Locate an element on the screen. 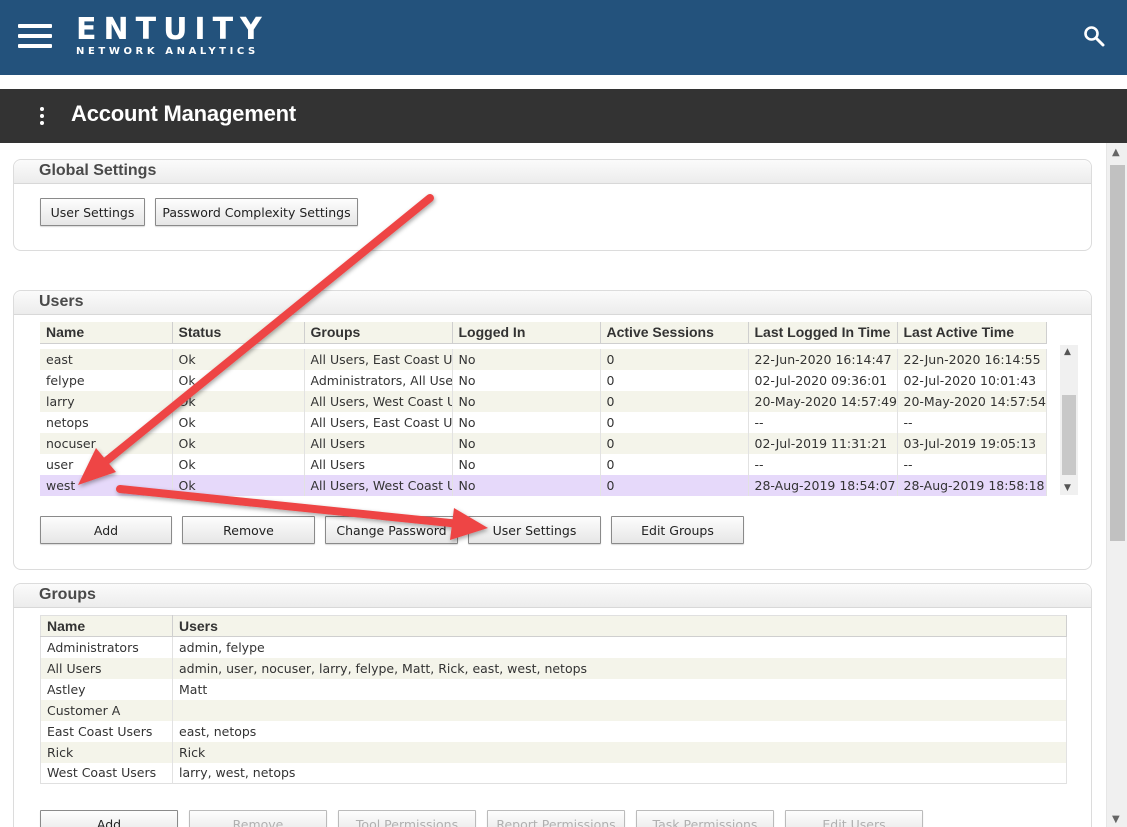 The height and width of the screenshot is (827, 1127). column-header-group-name: Name is located at coordinates (106, 626).